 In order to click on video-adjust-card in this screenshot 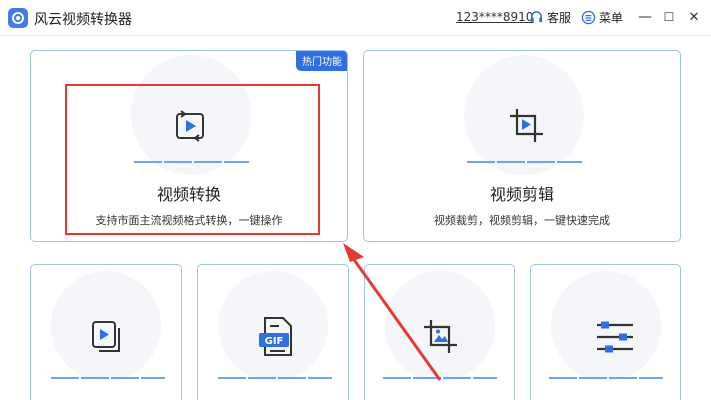, I will do `click(605, 332)`.